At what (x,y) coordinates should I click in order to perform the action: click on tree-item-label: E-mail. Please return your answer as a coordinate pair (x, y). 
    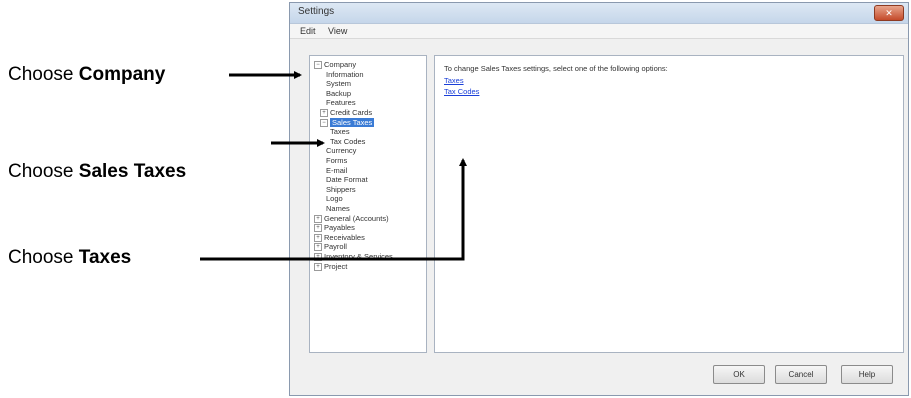
    Looking at the image, I should click on (337, 170).